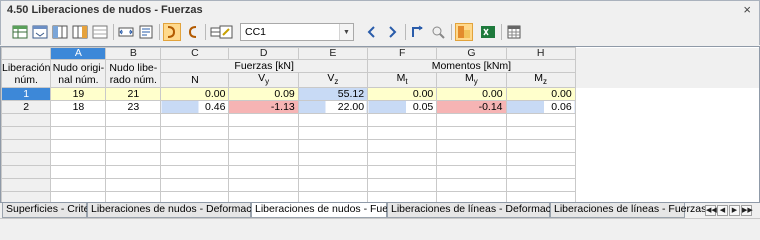 The height and width of the screenshot is (240, 760). Describe the element at coordinates (747, 9) in the screenshot. I see `close-icon: ×` at that location.